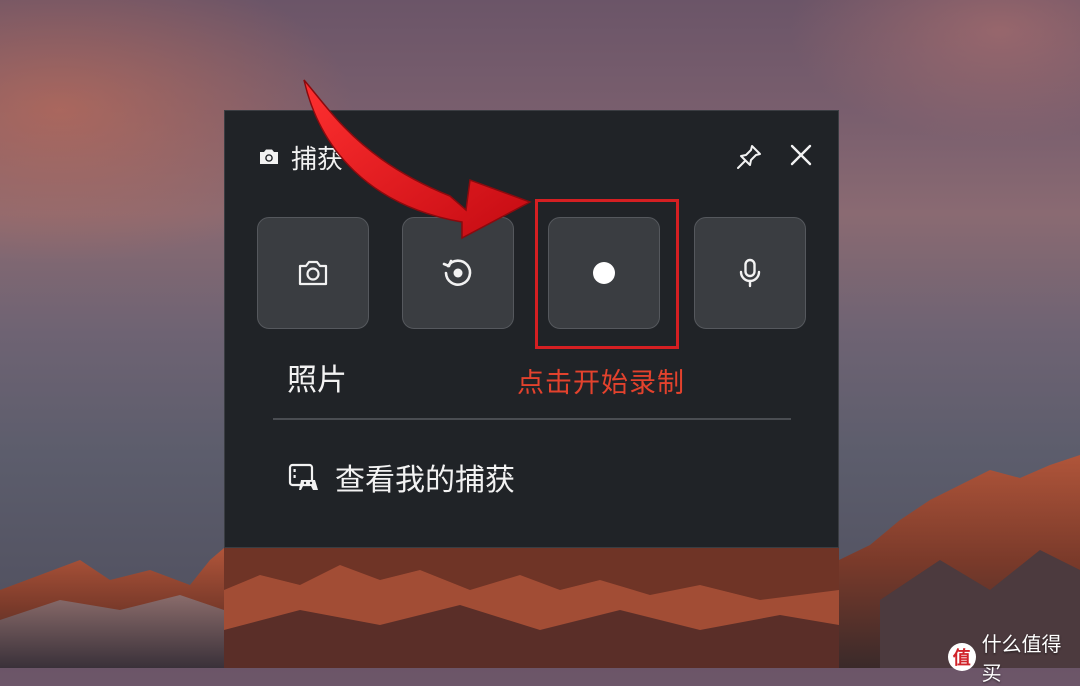 The height and width of the screenshot is (686, 1080). I want to click on watermark-text: 什么值得买, so click(1021, 658).